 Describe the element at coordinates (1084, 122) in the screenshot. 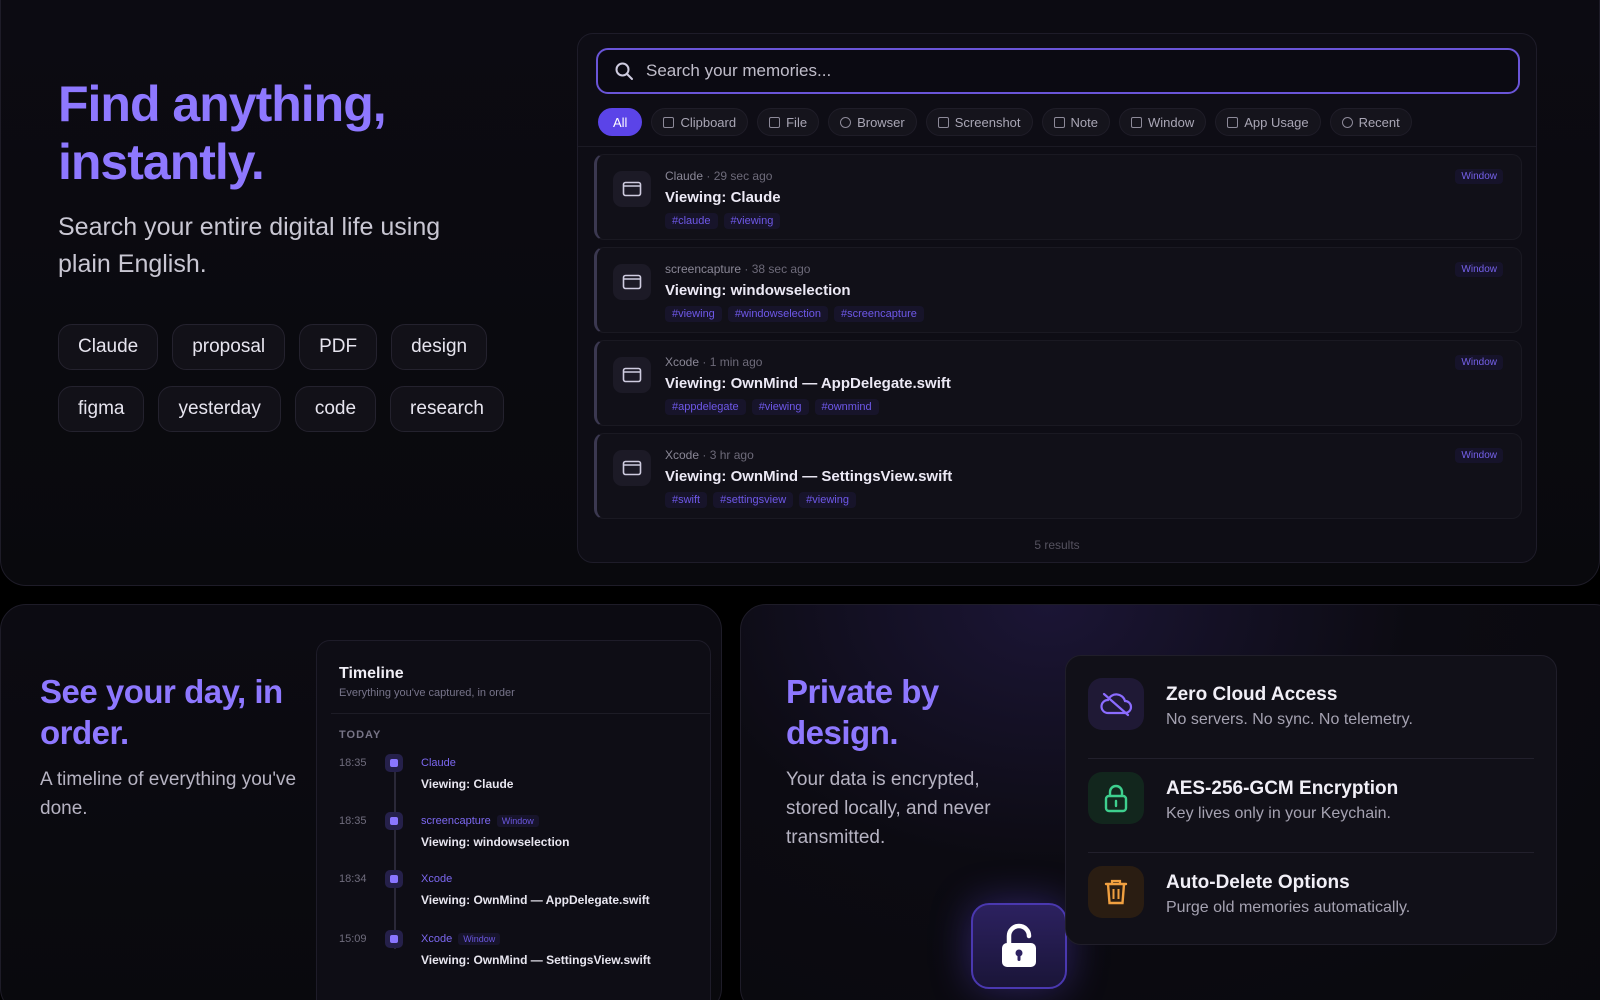

I see `filter-label: Note` at that location.